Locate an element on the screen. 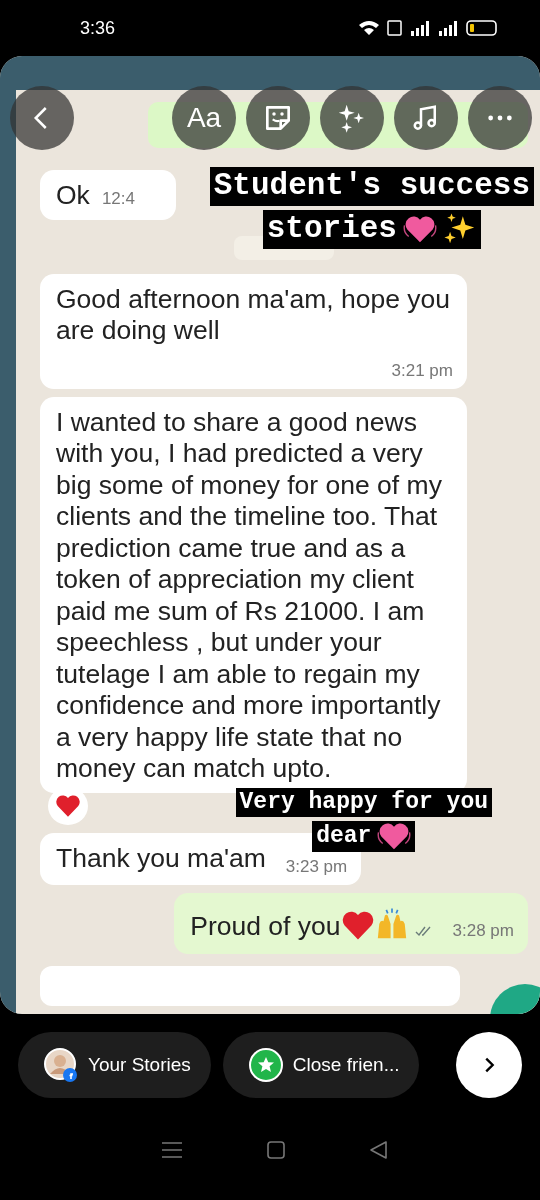 The height and width of the screenshot is (1200, 540). volte-icon is located at coordinates (394, 28).